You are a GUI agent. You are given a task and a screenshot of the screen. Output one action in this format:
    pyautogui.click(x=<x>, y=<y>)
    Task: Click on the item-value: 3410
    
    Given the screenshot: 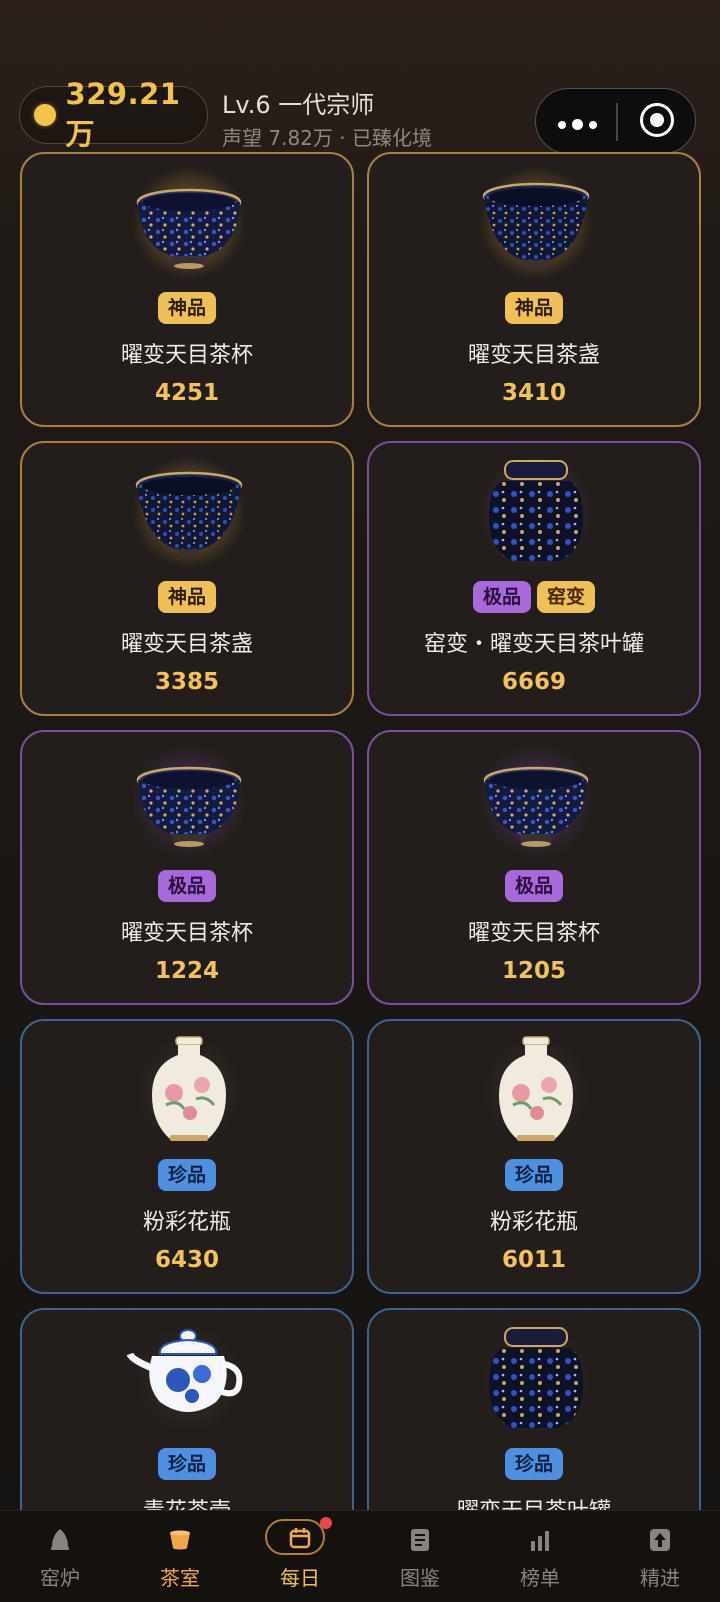 What is the action you would take?
    pyautogui.click(x=533, y=393)
    